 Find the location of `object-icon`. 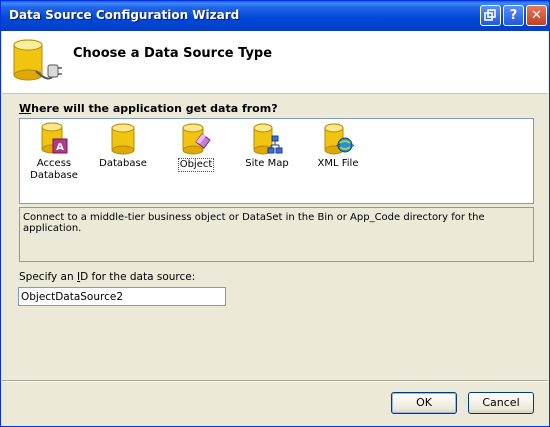

object-icon is located at coordinates (196, 139).